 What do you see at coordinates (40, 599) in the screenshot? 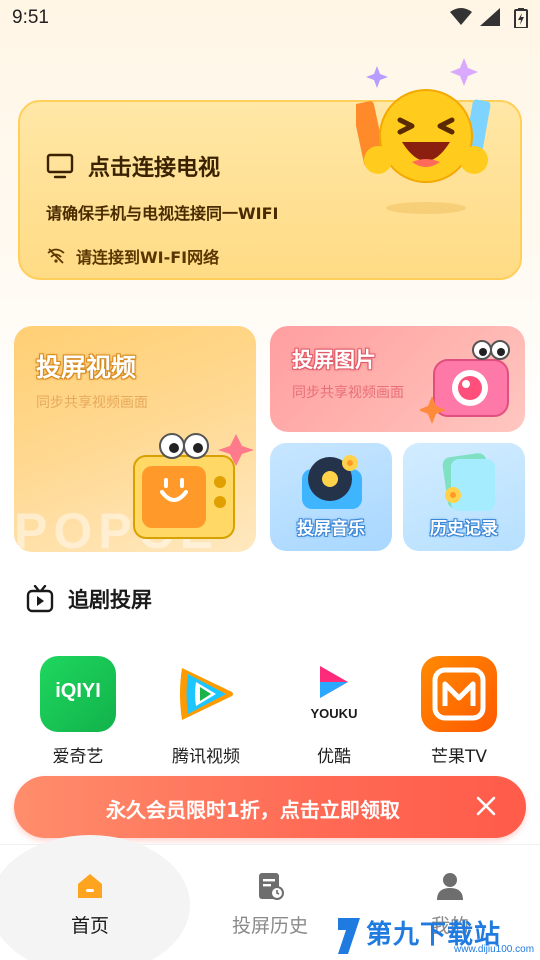
I see `tv-play-icon` at bounding box center [40, 599].